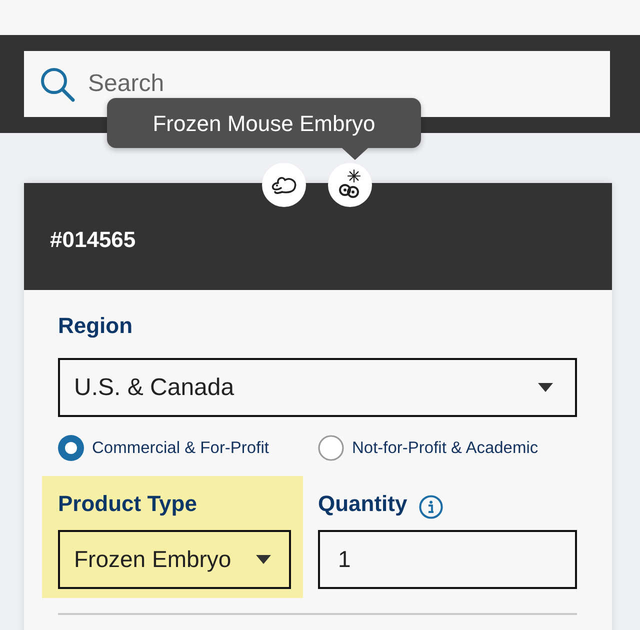 The width and height of the screenshot is (640, 630). Describe the element at coordinates (95, 326) in the screenshot. I see `field-label: Region` at that location.